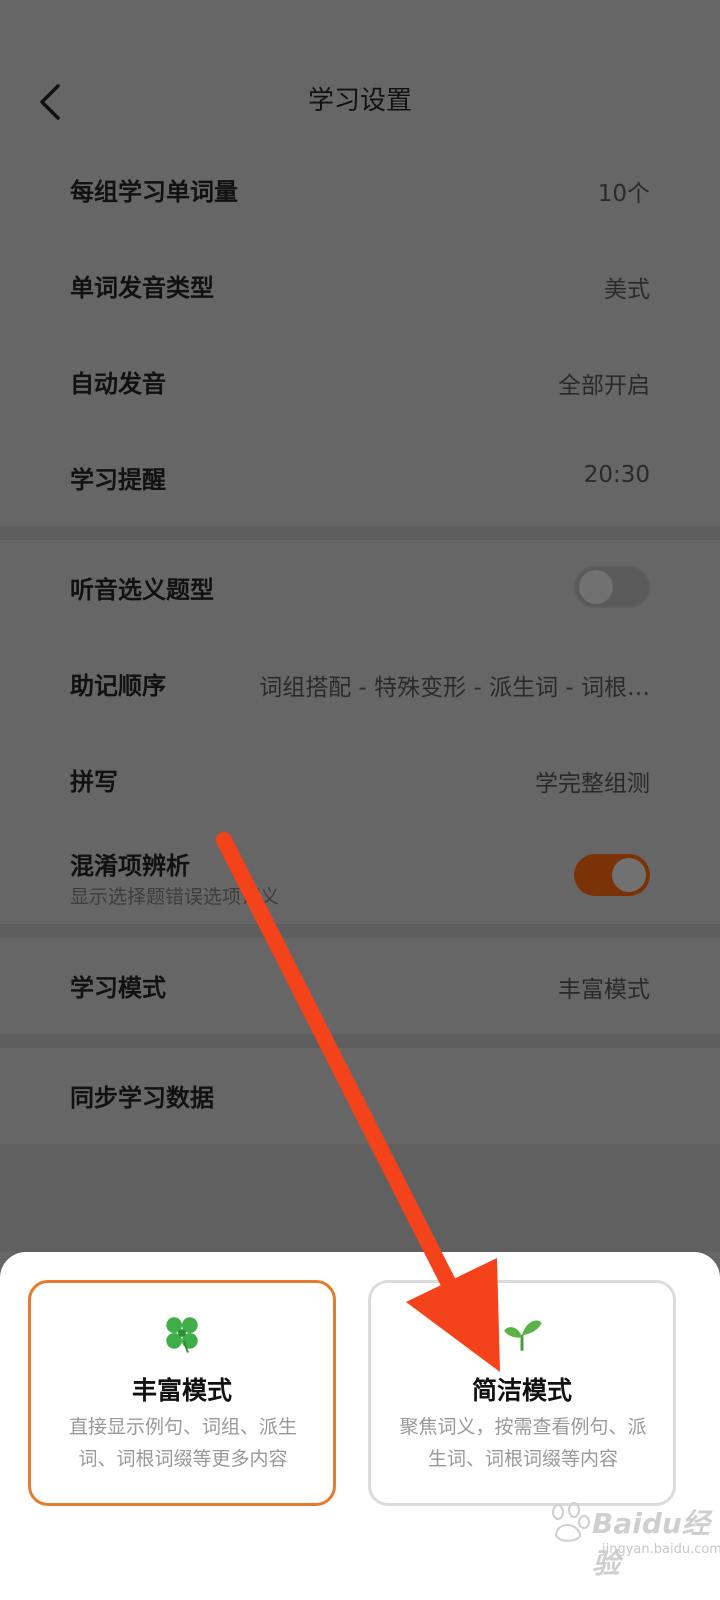 The height and width of the screenshot is (1600, 720). What do you see at coordinates (623, 194) in the screenshot?
I see `setting-value: 10个` at bounding box center [623, 194].